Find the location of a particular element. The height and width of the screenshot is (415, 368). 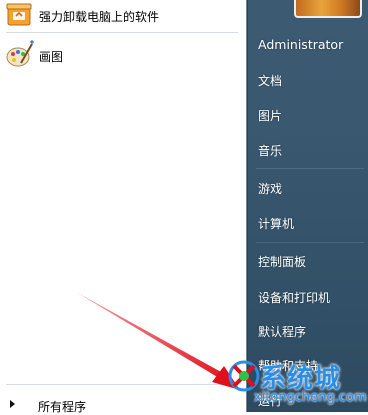

watermark-site: xitongcheng.com is located at coordinates (310, 397).